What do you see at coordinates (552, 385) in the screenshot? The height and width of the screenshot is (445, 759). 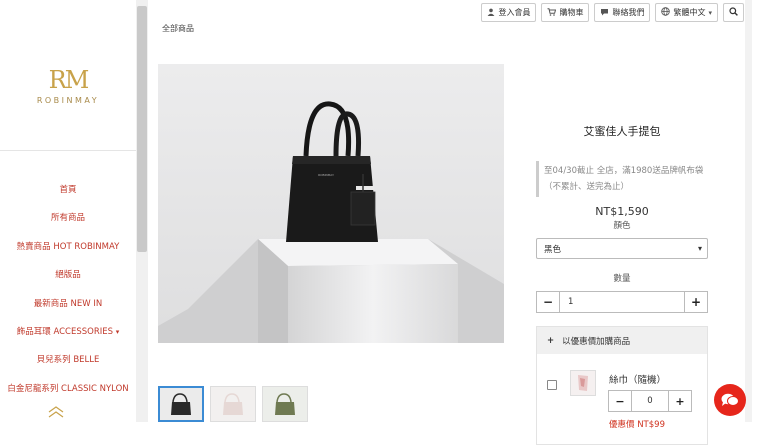 I see `addon-checkbox` at bounding box center [552, 385].